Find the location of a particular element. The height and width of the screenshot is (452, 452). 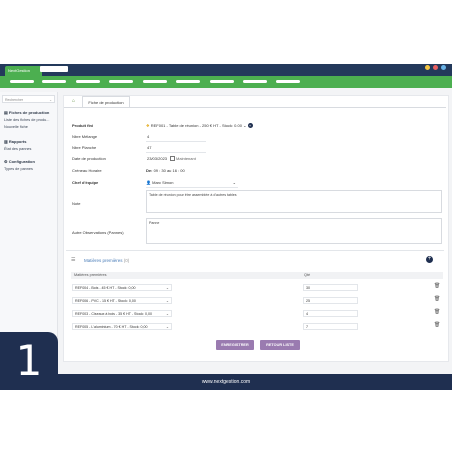

chevron-down-icon: ⌄ is located at coordinates (50, 100).